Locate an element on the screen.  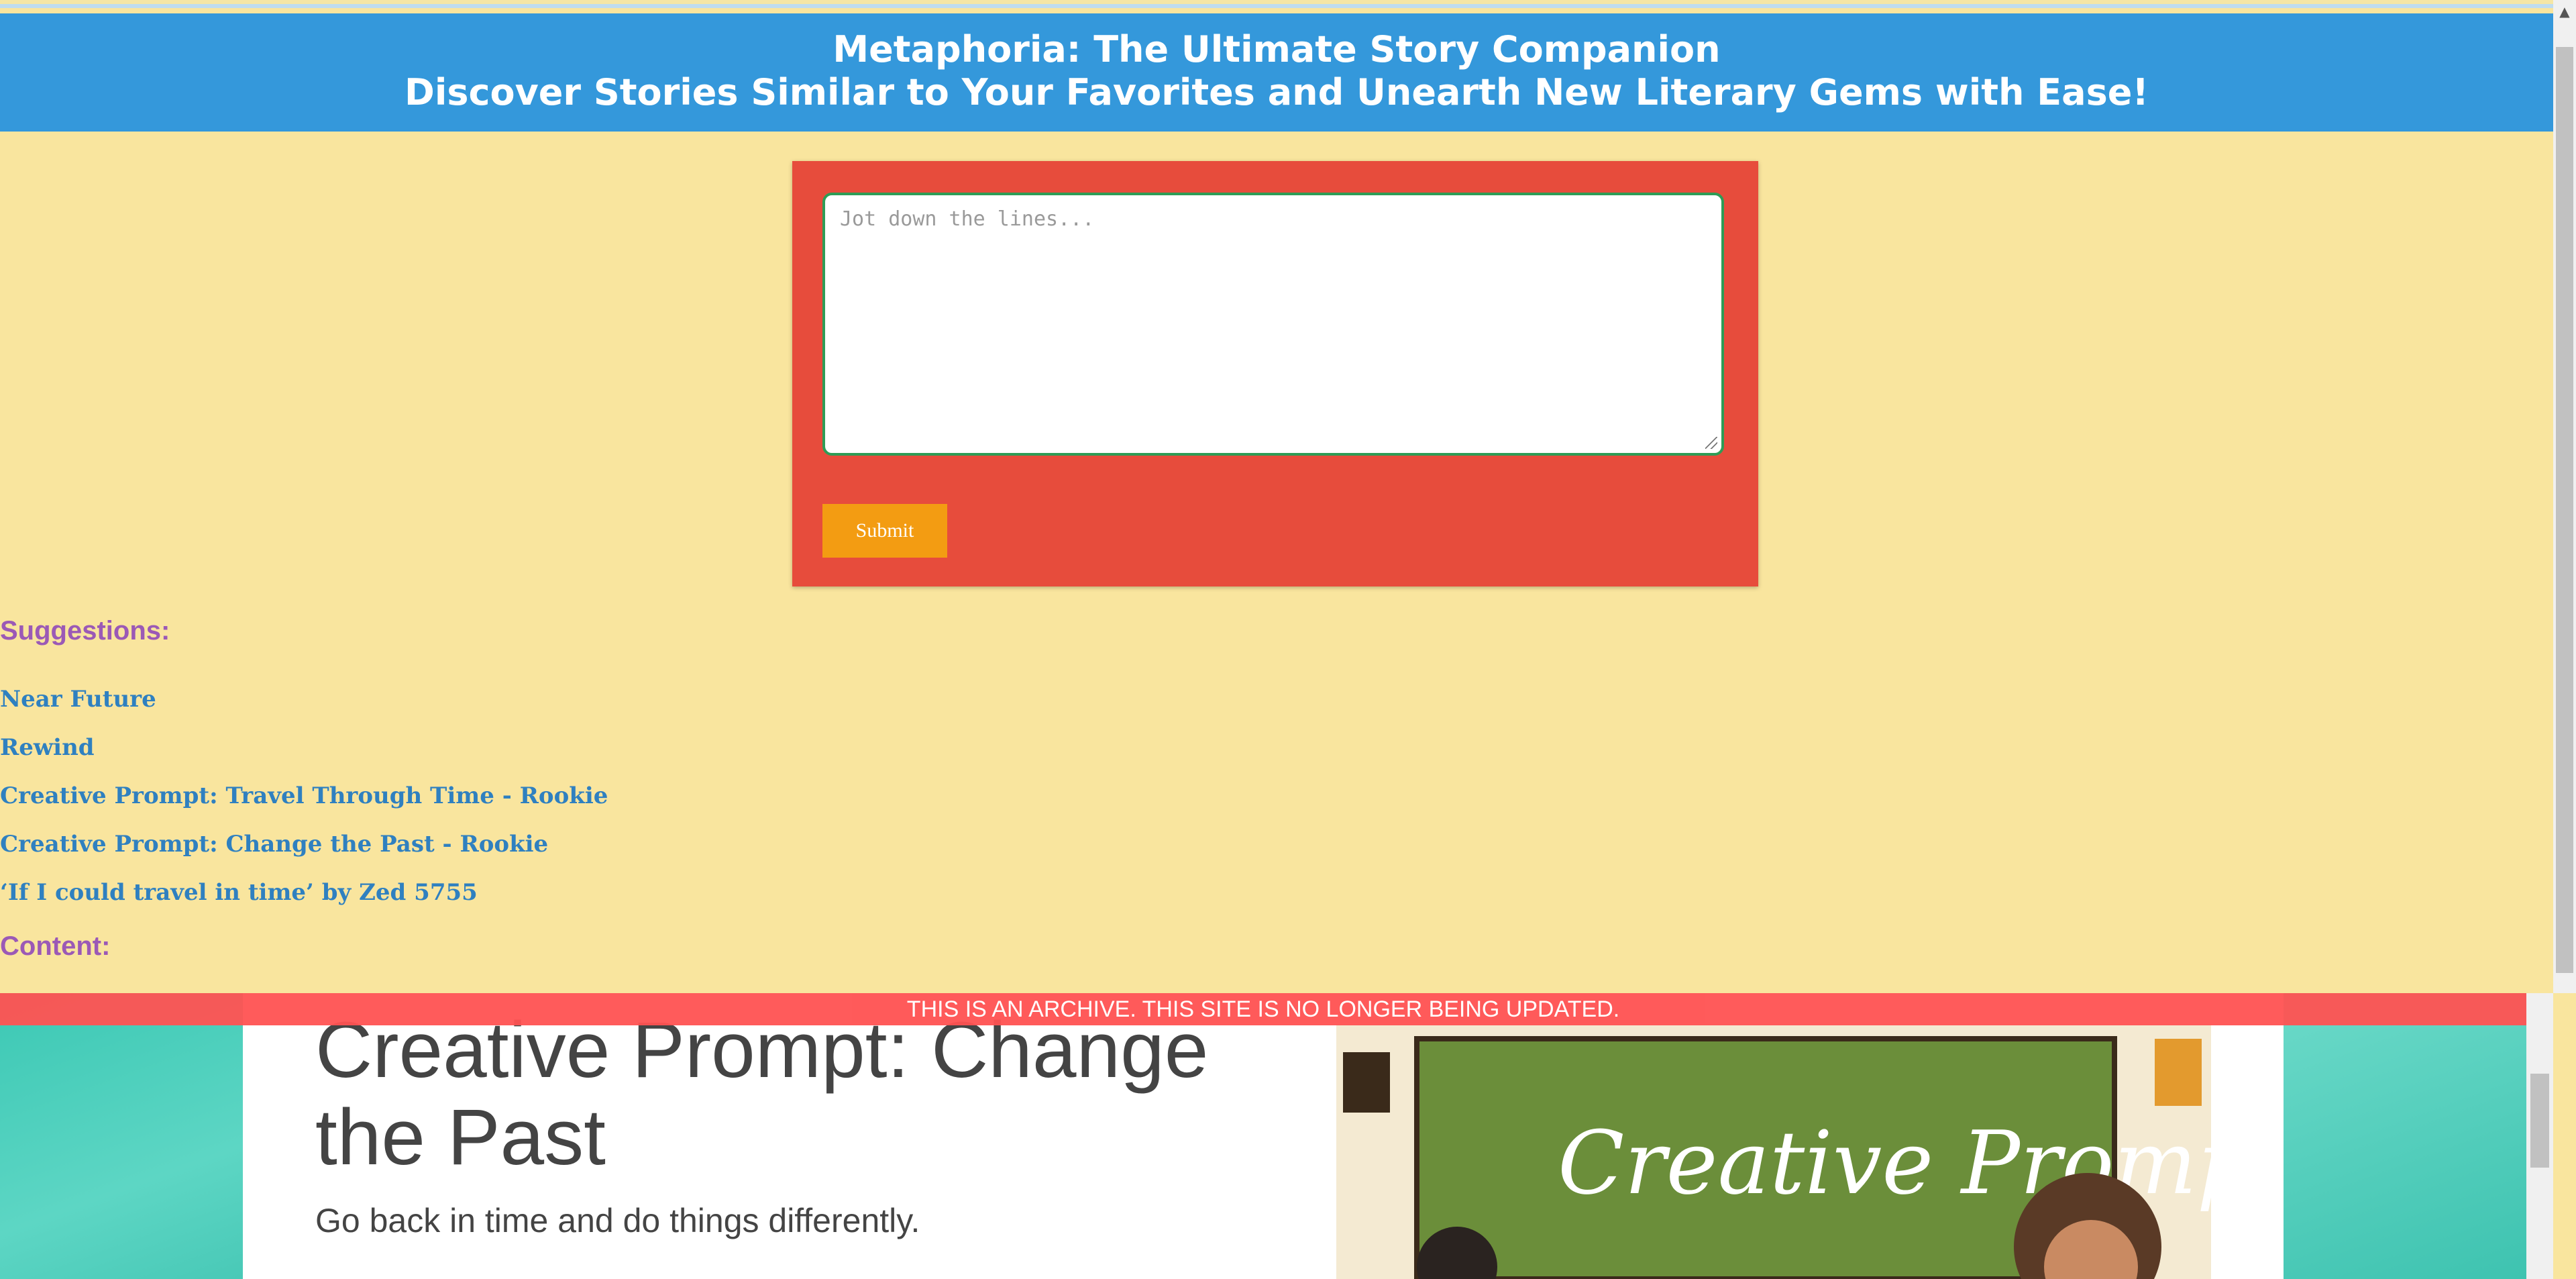
embed-scrollbar is located at coordinates (2539, 1136).